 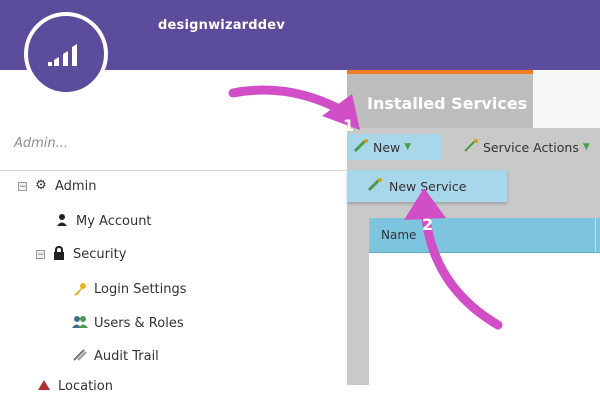 I want to click on audit-icon, so click(x=80, y=356).